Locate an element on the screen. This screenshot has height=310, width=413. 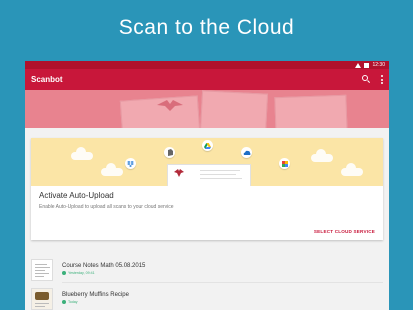
header-banner-image is located at coordinates (207, 109).